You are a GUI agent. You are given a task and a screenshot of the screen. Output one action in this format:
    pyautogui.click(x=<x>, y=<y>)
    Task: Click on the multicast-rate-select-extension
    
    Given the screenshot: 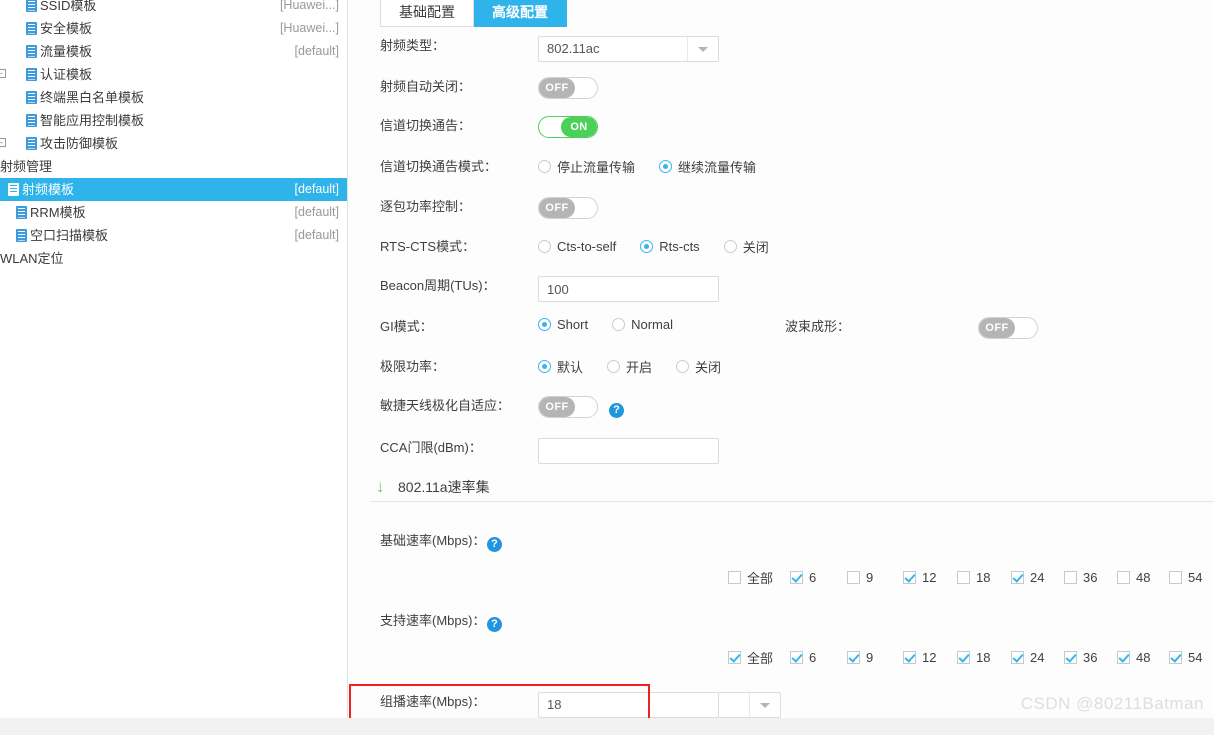 What is the action you would take?
    pyautogui.click(x=750, y=705)
    